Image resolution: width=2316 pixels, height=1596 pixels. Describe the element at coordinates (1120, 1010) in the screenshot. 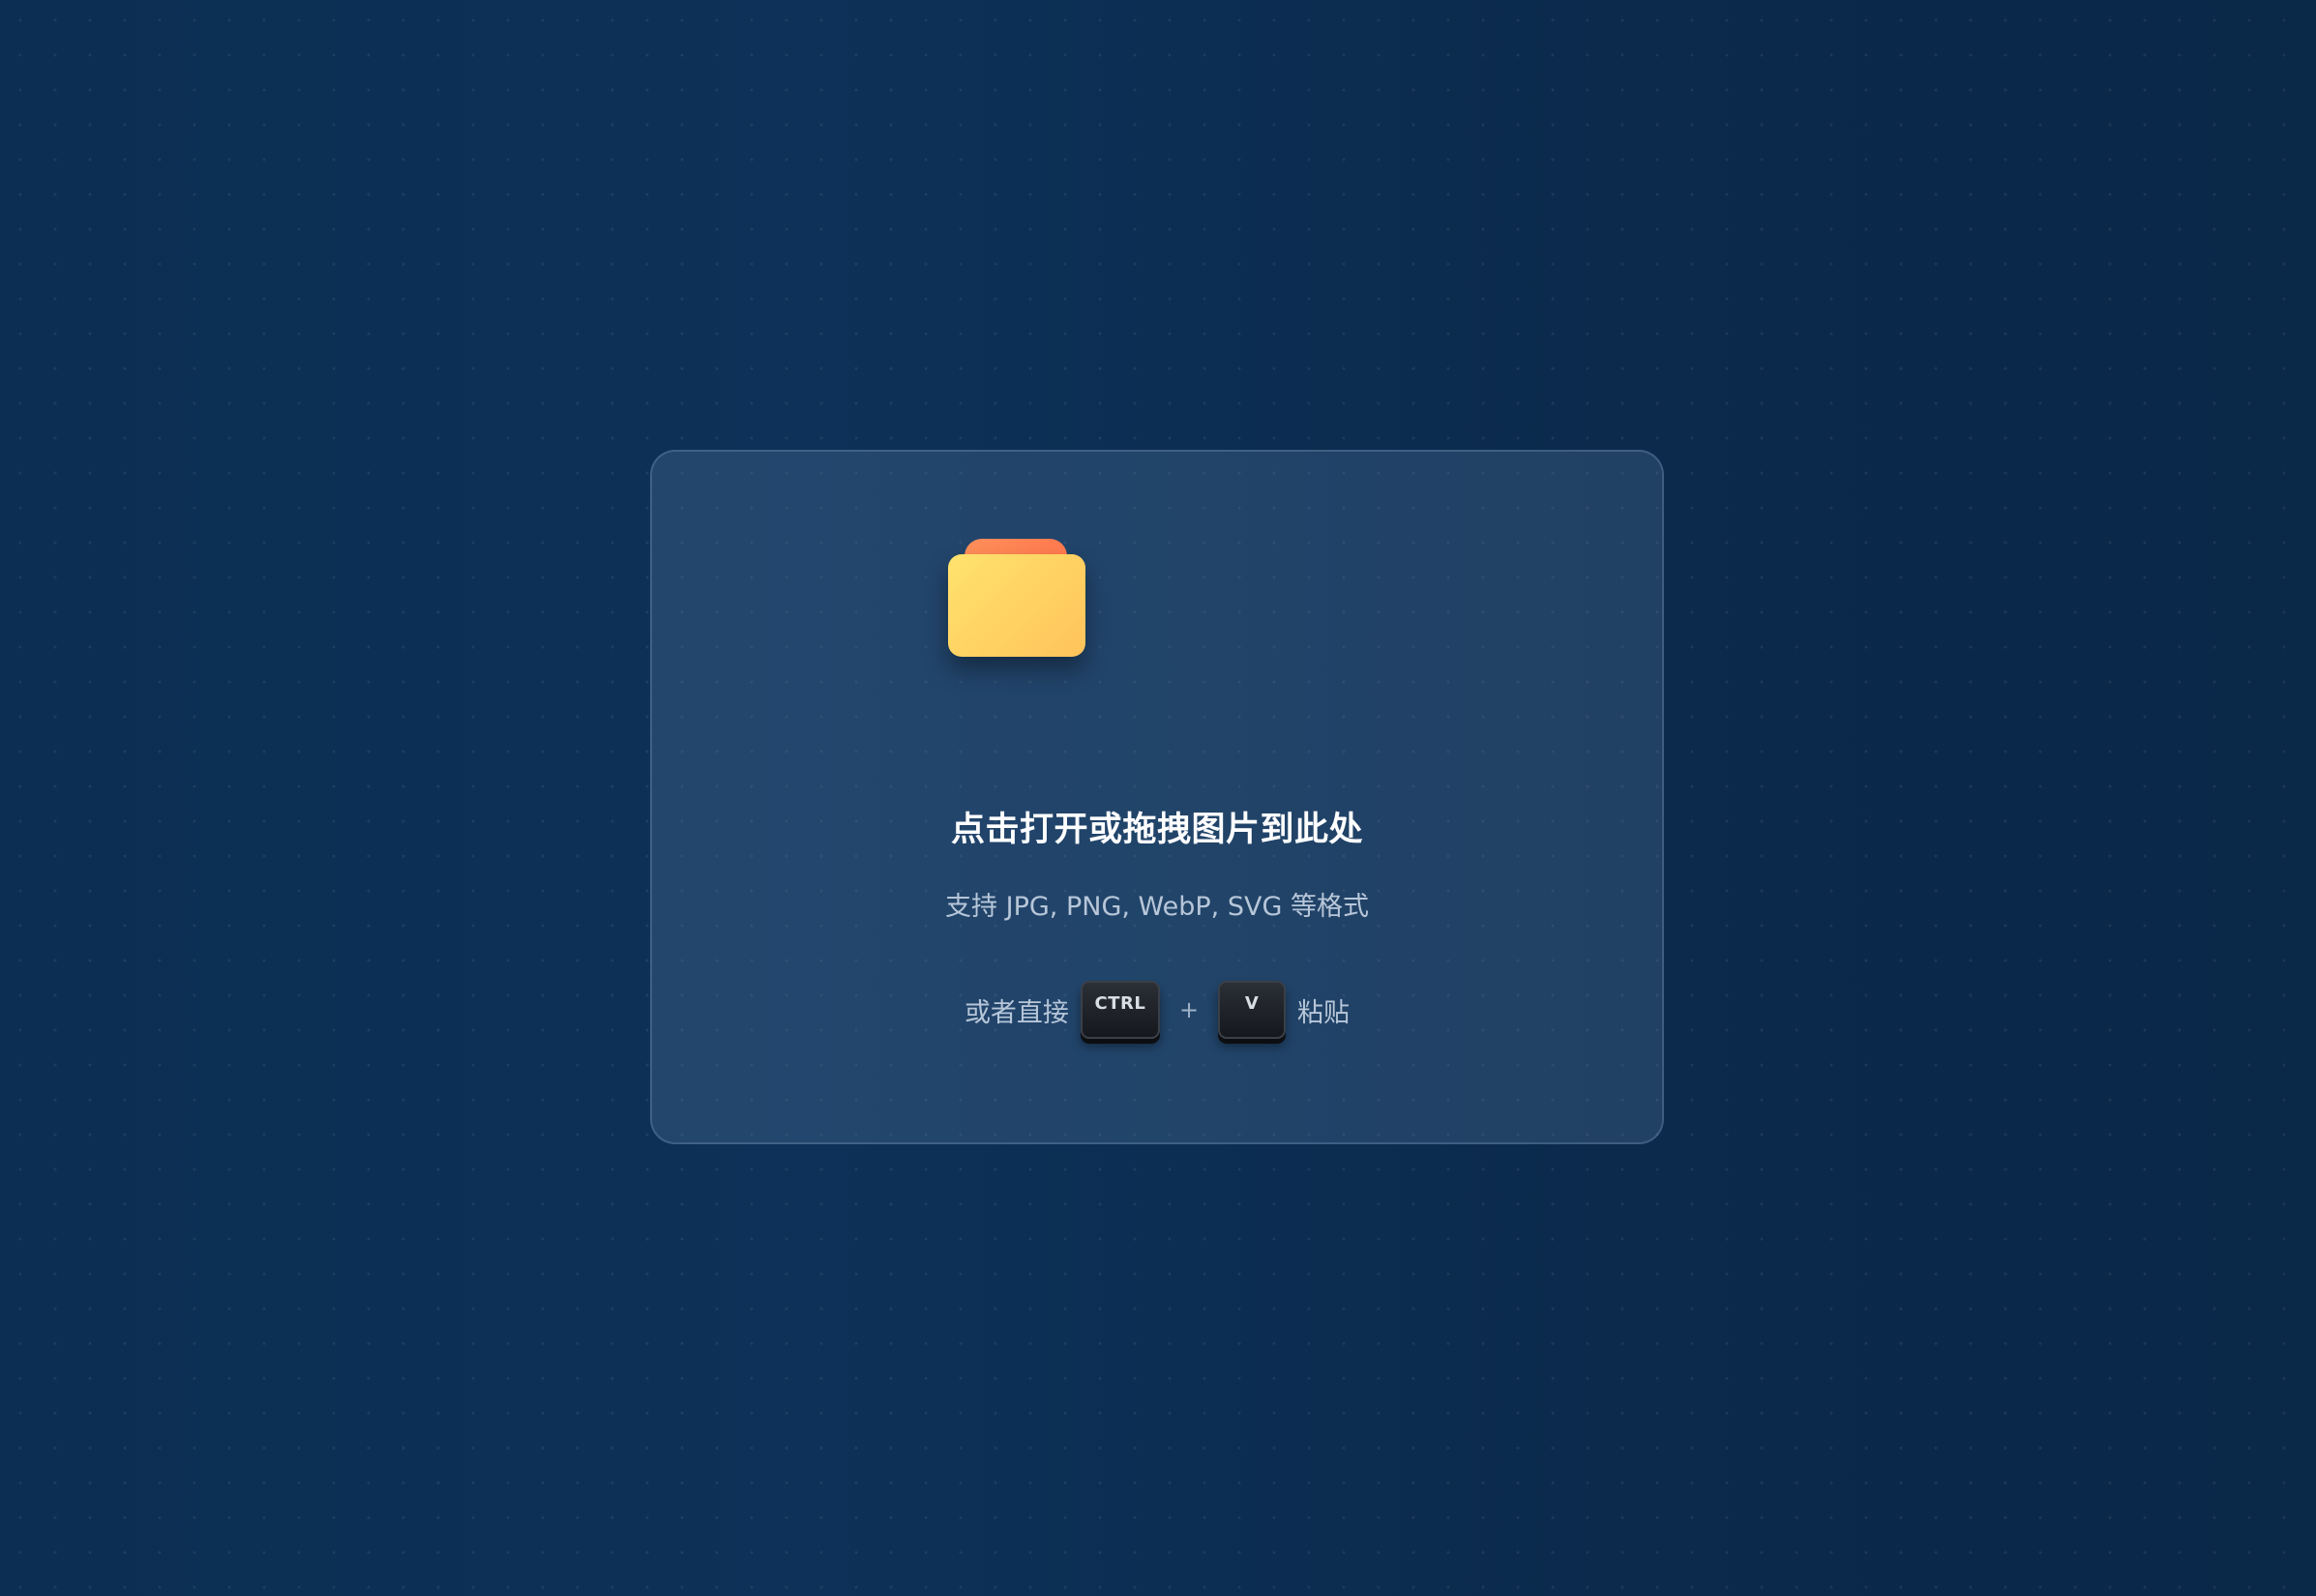

I see `ctrl-key: CTRL` at that location.